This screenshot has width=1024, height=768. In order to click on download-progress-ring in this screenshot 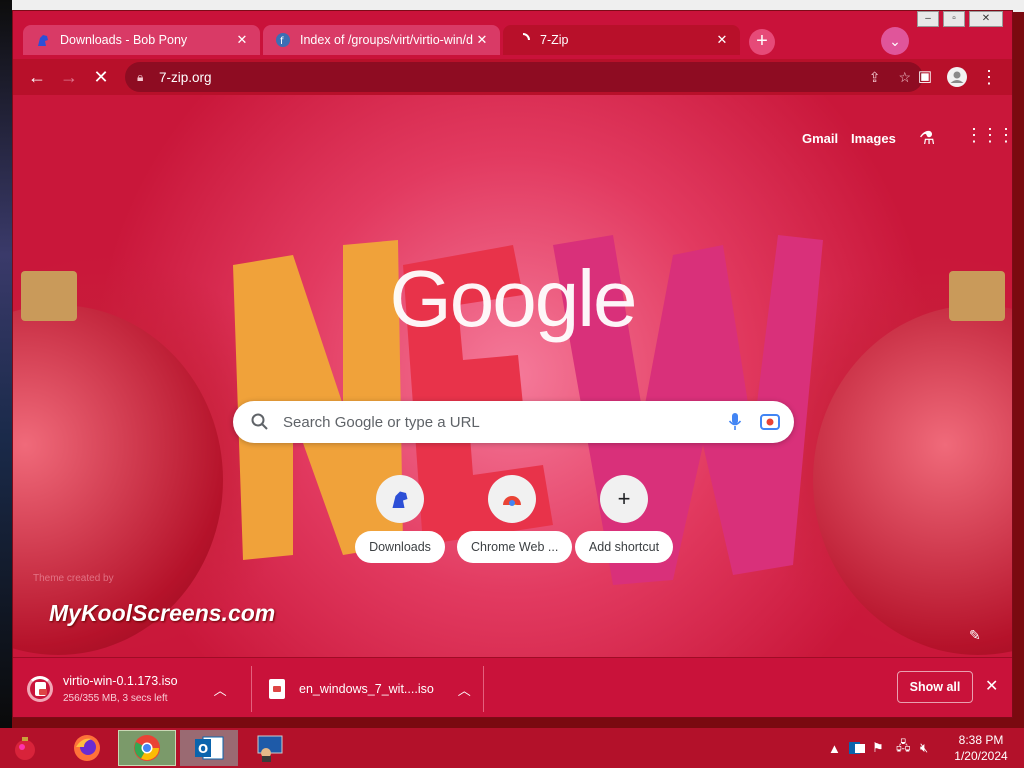, I will do `click(40, 689)`.